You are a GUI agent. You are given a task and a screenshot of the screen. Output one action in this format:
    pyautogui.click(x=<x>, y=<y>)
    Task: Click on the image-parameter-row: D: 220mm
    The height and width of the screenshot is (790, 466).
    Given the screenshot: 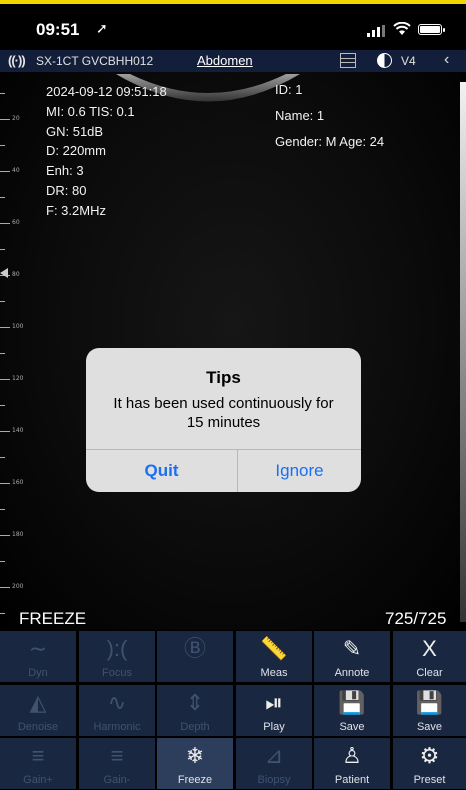 What is the action you would take?
    pyautogui.click(x=76, y=151)
    